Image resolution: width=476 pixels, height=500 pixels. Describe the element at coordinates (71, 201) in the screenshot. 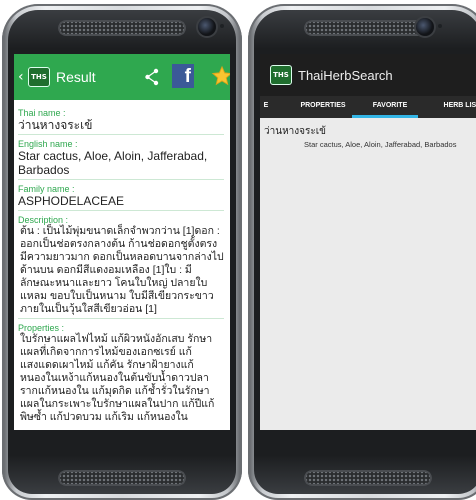

I see `family-name-value: ASPHODELACEAE` at that location.